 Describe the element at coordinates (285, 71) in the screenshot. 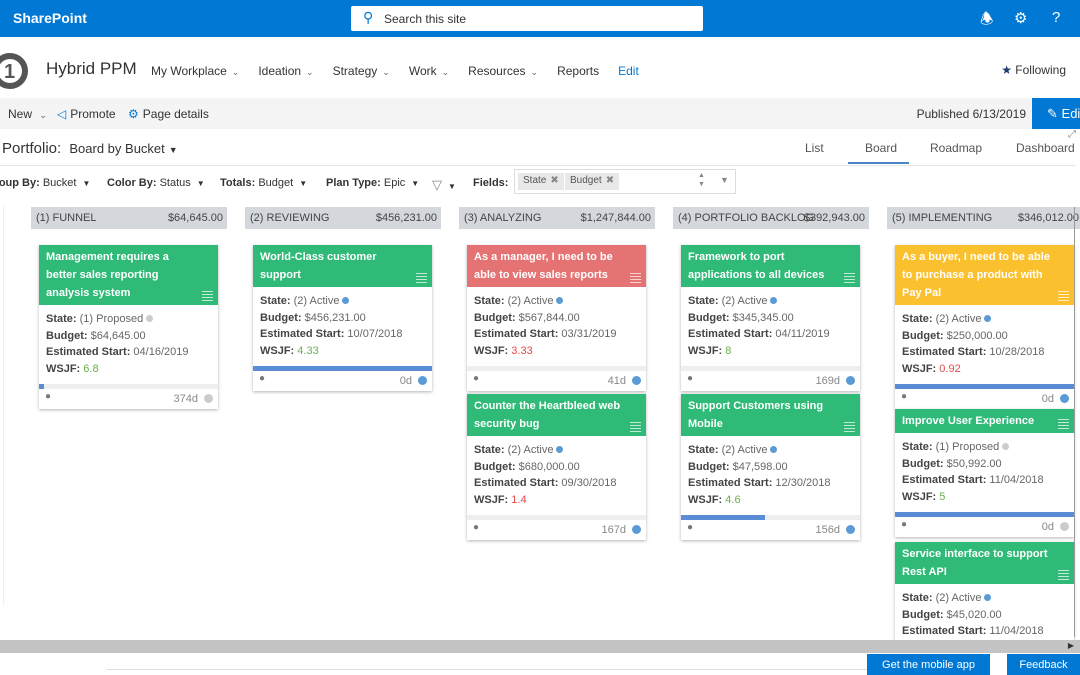

I see `nav-item-ideation: Ideation ⌄` at that location.